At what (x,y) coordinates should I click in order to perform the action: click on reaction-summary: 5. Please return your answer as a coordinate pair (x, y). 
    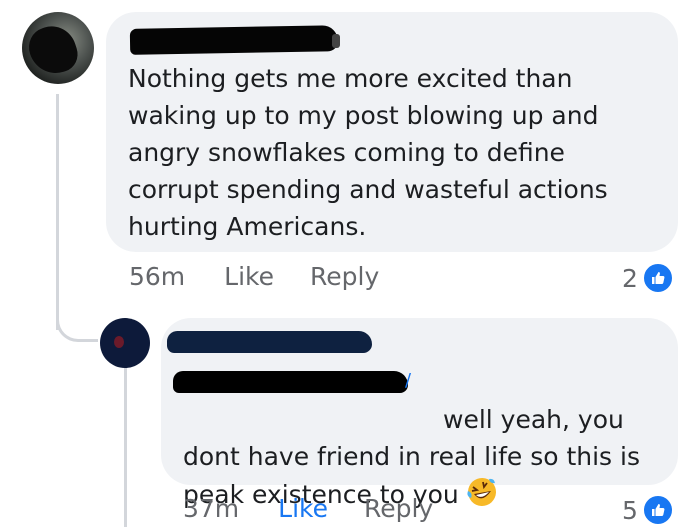
    Looking at the image, I should click on (648, 510).